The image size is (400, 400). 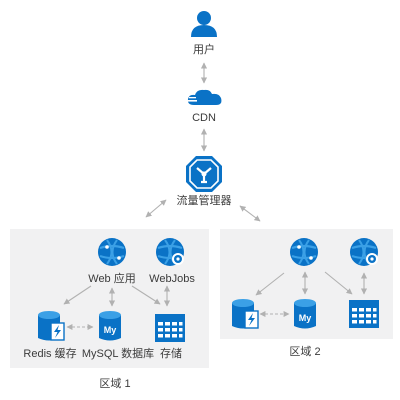 What do you see at coordinates (156, 208) in the screenshot?
I see `arrow-traffic-region1` at bounding box center [156, 208].